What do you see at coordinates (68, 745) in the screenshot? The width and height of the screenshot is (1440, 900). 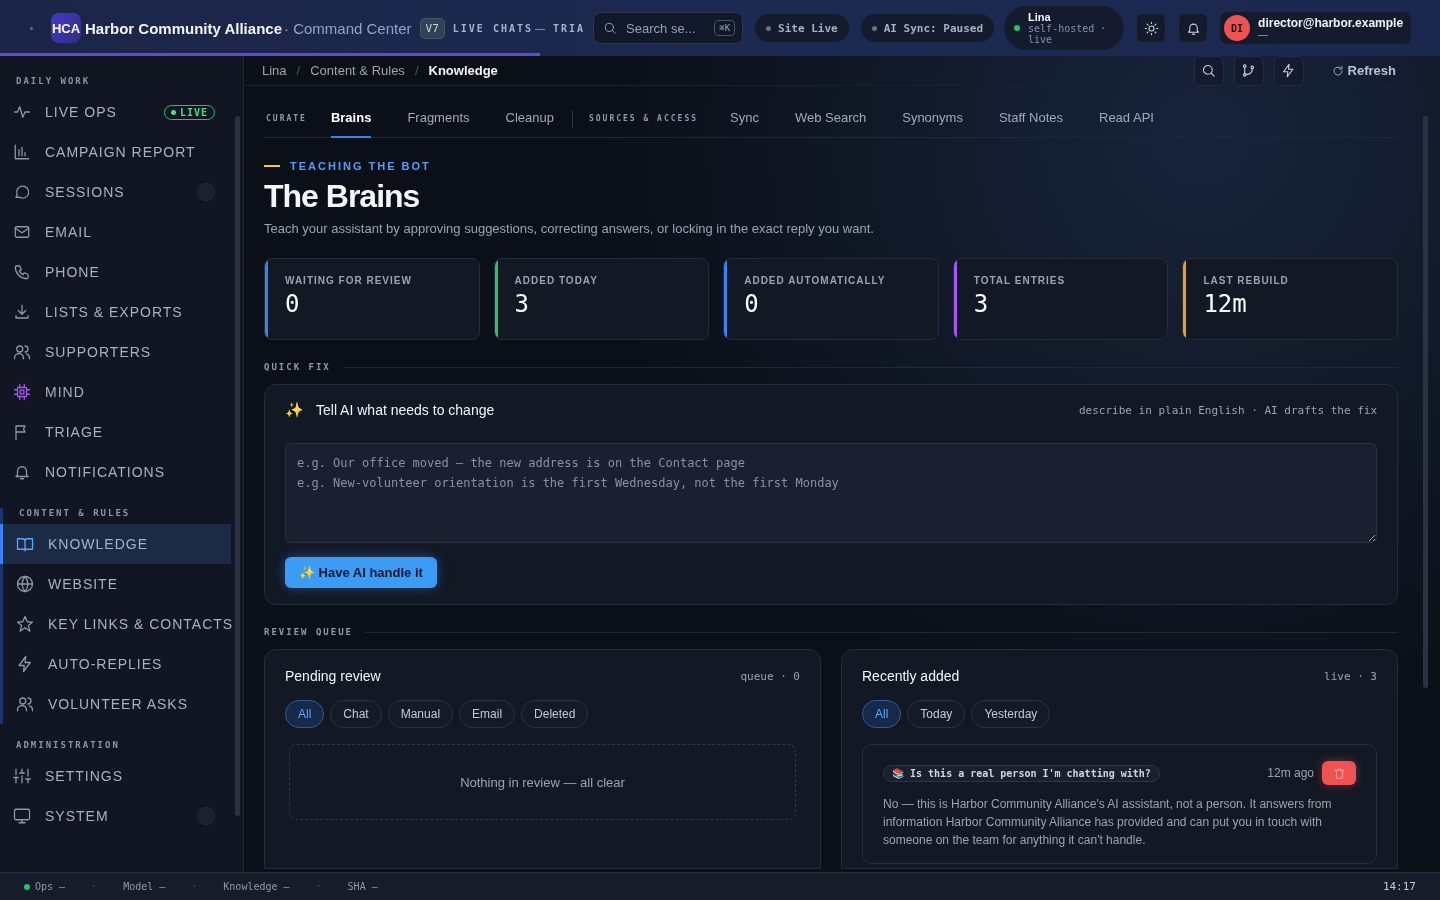 I see `section-heading: ADMINISTRATION` at bounding box center [68, 745].